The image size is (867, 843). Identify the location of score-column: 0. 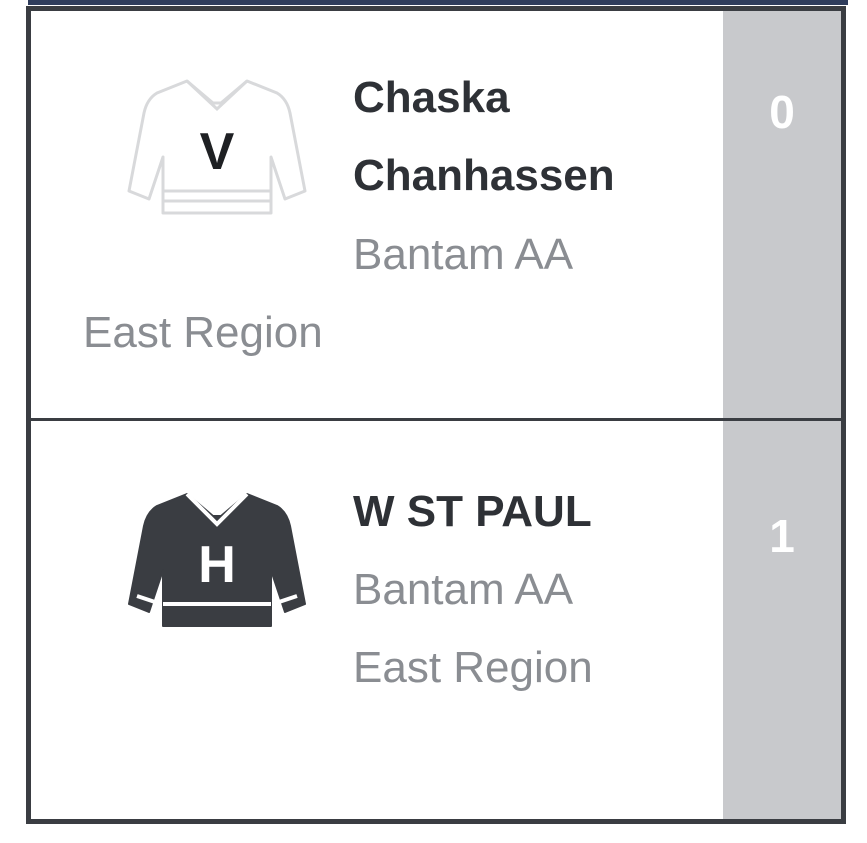
(782, 214).